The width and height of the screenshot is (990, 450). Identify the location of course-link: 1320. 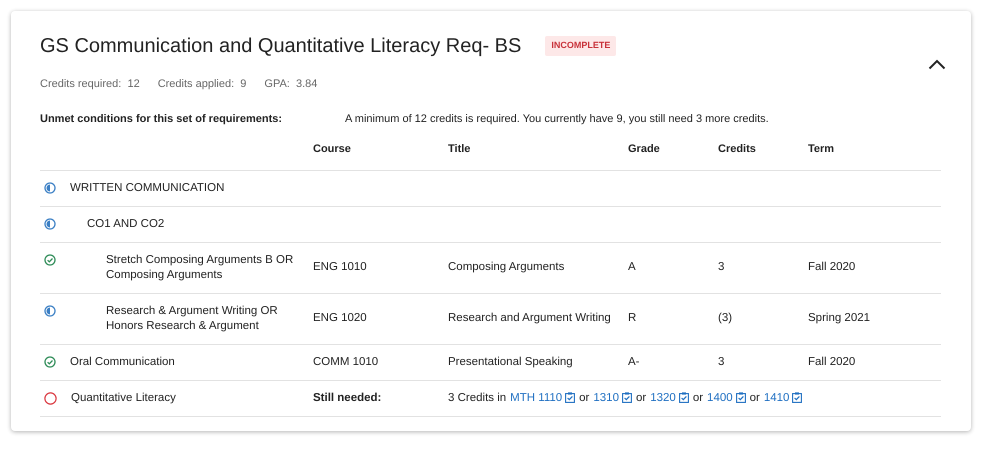
(663, 398).